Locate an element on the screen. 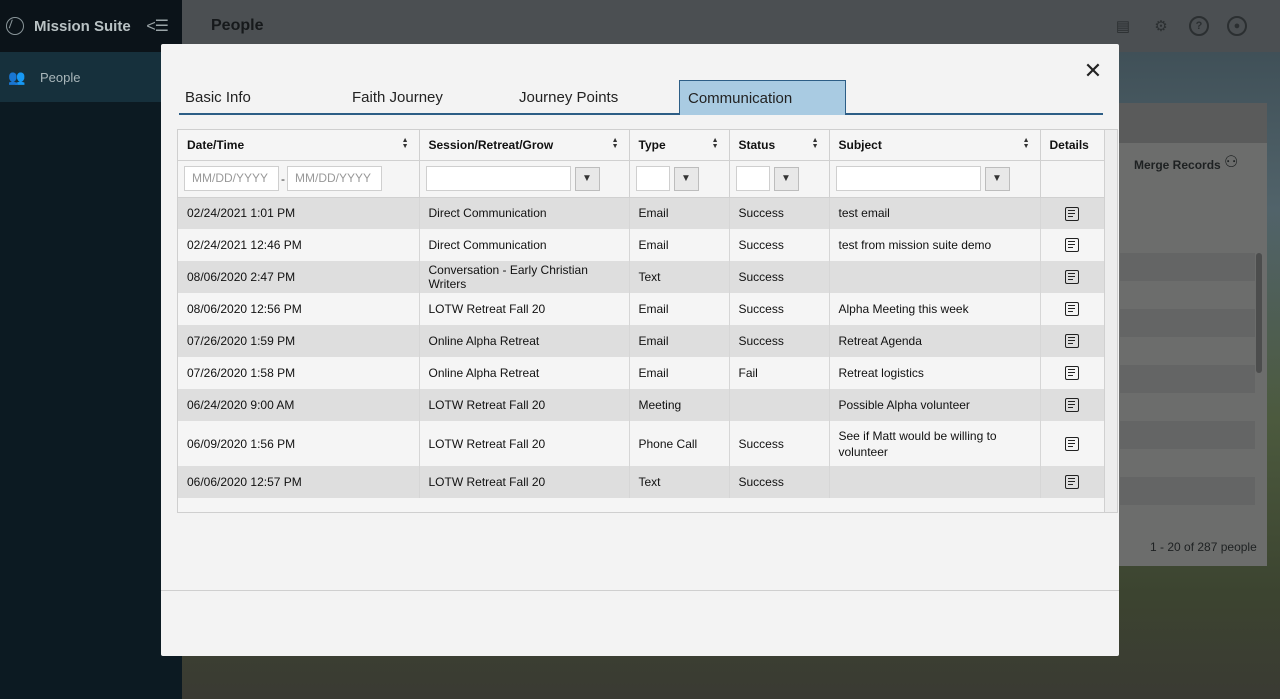 This screenshot has width=1280, height=699. cell-datetime: 06/24/2020 9:00 AM is located at coordinates (299, 405).